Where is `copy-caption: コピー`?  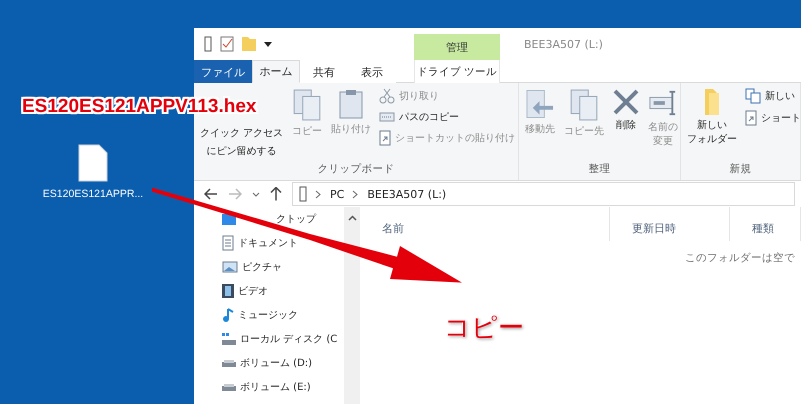
copy-caption: コピー is located at coordinates (484, 328).